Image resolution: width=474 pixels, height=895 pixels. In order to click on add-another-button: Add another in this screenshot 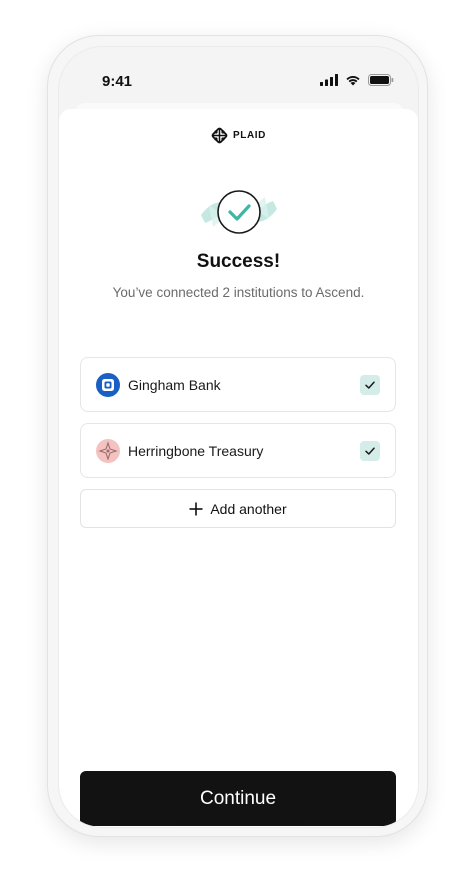, I will do `click(238, 508)`.